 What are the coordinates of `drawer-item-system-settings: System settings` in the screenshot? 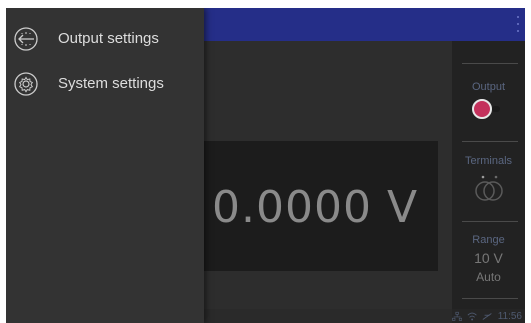 It's located at (105, 84).